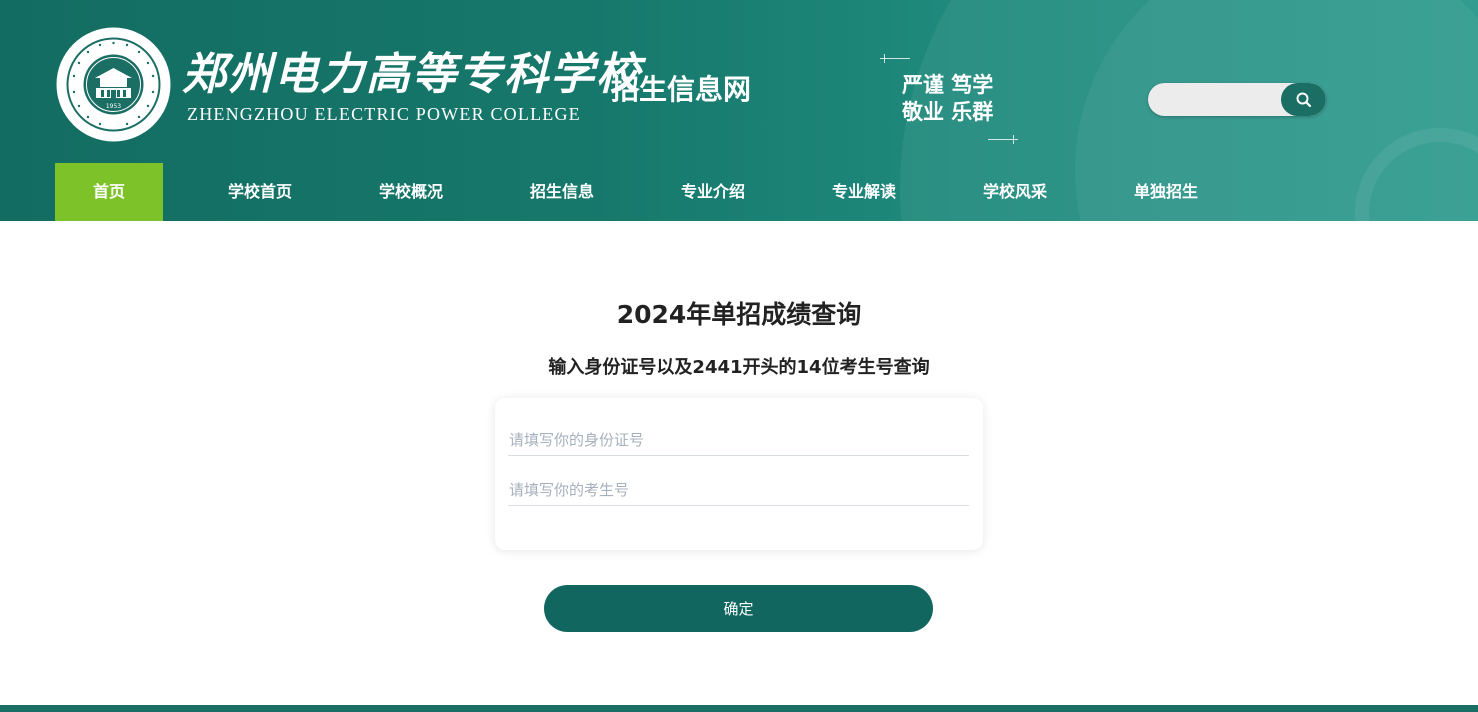 This screenshot has width=1478, height=712. Describe the element at coordinates (738, 608) in the screenshot. I see `submit-button: 确定` at that location.